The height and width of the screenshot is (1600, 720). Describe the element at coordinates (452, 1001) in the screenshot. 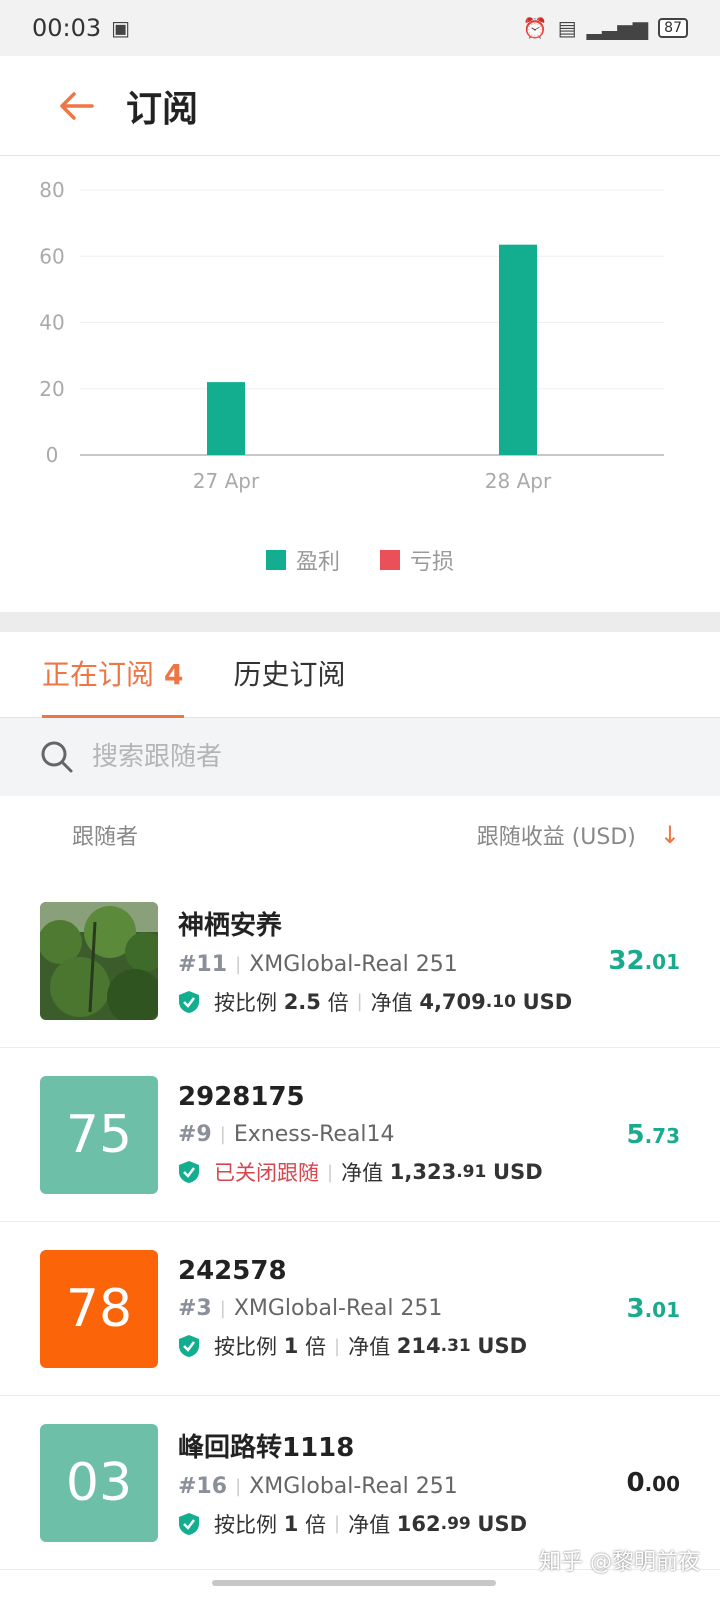

I see `equity-int: 4,709` at that location.